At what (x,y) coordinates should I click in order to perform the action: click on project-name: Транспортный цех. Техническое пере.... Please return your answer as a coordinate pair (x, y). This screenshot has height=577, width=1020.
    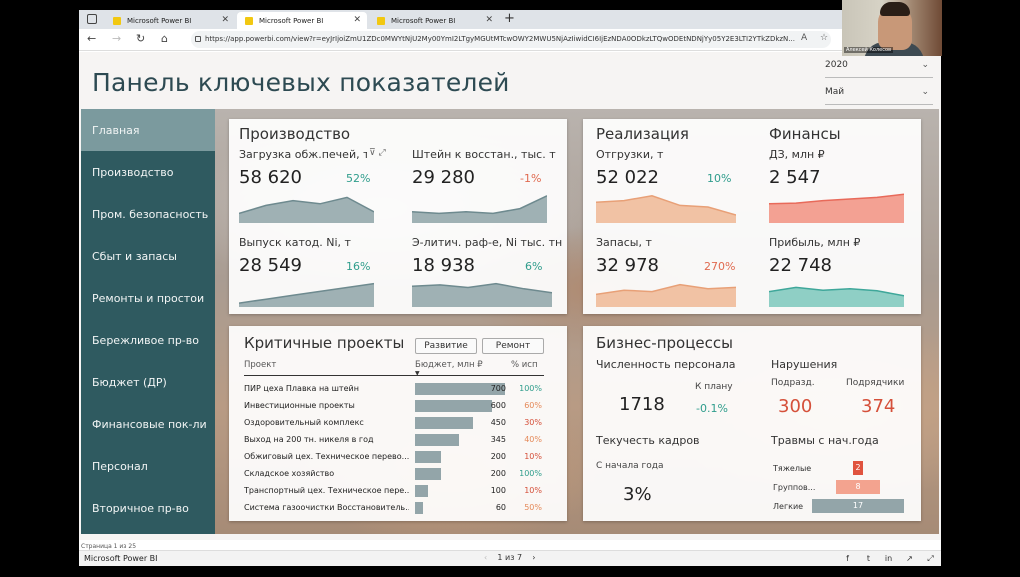
    Looking at the image, I should click on (326, 490).